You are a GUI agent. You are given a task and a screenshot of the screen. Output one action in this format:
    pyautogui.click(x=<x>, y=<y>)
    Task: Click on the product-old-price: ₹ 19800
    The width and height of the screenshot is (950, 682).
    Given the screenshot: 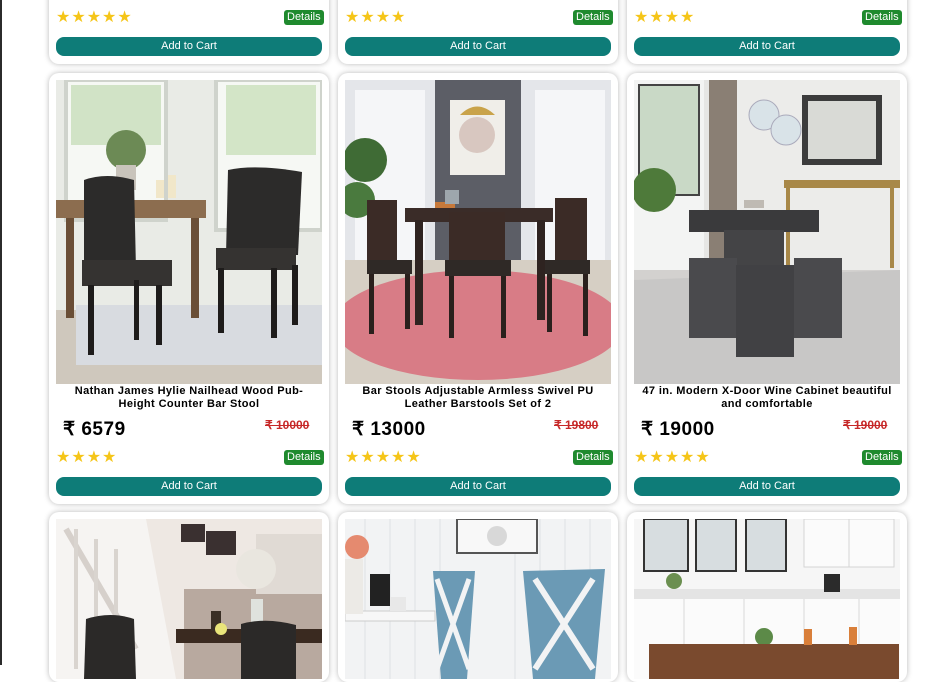 What is the action you would take?
    pyautogui.click(x=576, y=425)
    